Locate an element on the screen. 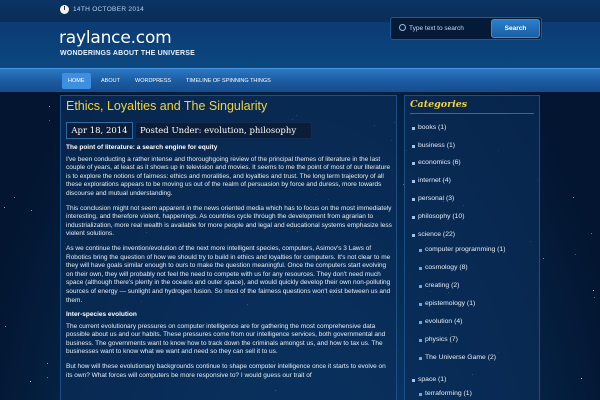 The width and height of the screenshot is (600, 400). category-link-books: books (1) is located at coordinates (429, 127).